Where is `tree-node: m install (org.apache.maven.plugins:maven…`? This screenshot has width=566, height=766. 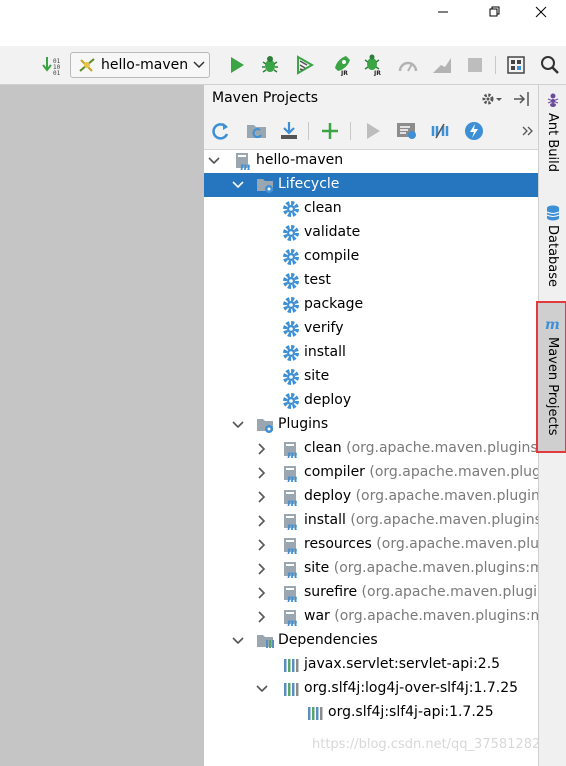
tree-node: m install (org.apache.maven.plugins:maven… is located at coordinates (371, 521).